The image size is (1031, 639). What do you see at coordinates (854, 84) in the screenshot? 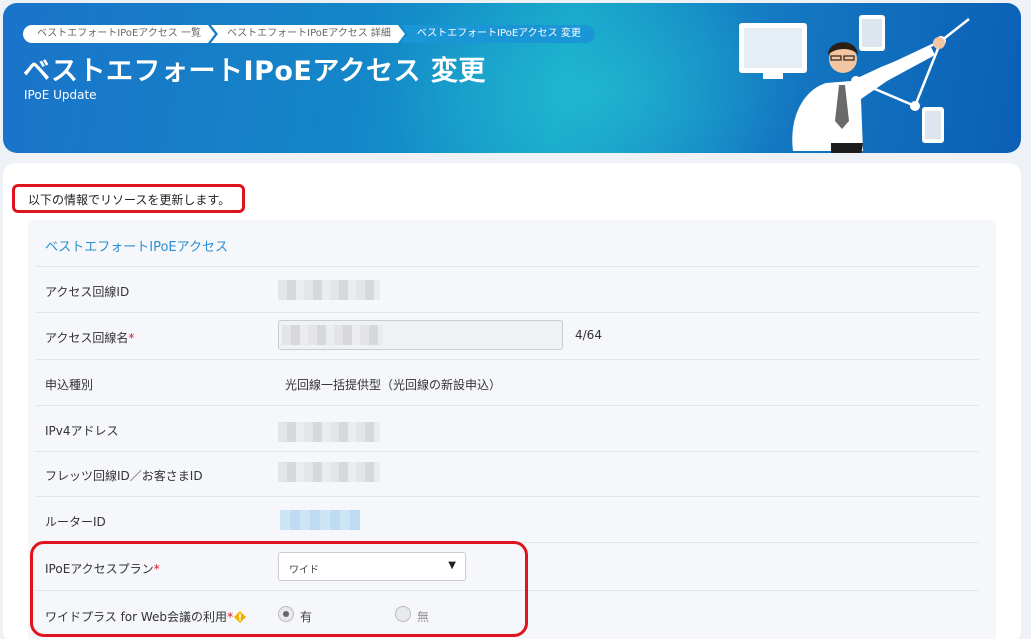
I see `header-illustration` at bounding box center [854, 84].